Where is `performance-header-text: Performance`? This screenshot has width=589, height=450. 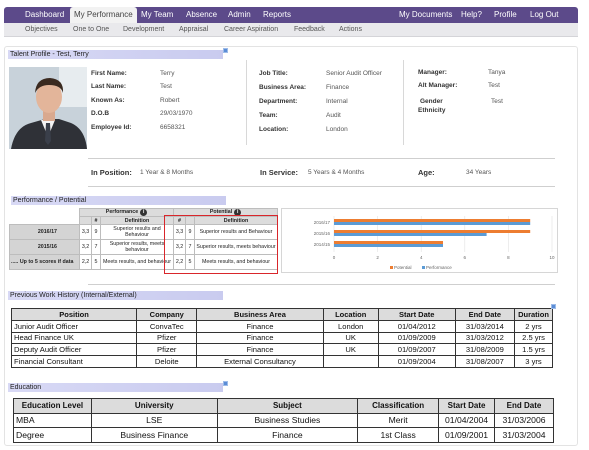
performance-header-text: Performance is located at coordinates (122, 212).